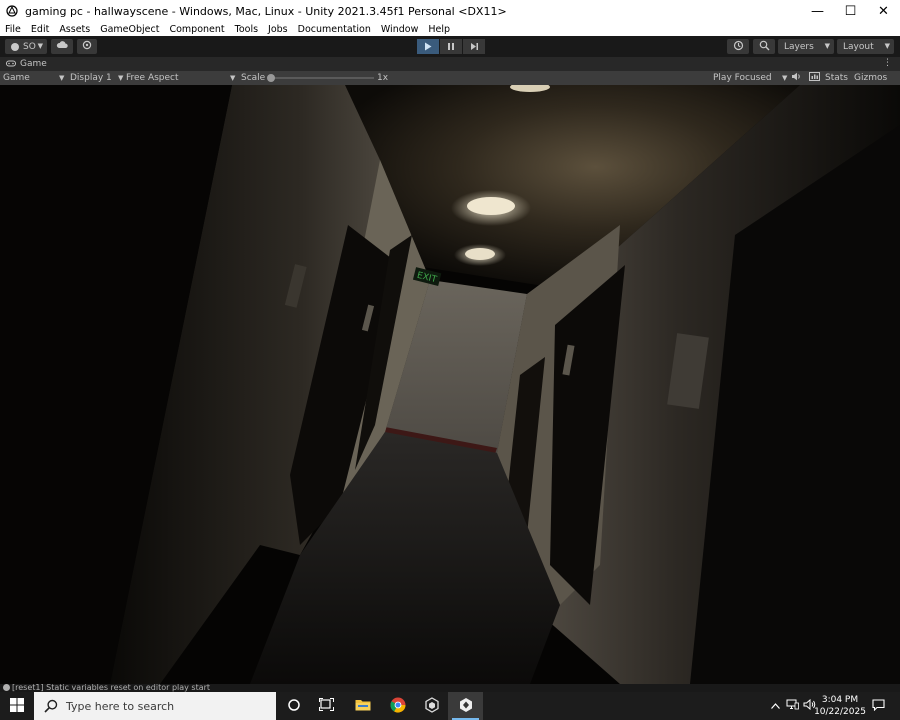 This screenshot has width=900, height=720. I want to click on aspect-dropdown: Free Aspect ▼, so click(181, 78).